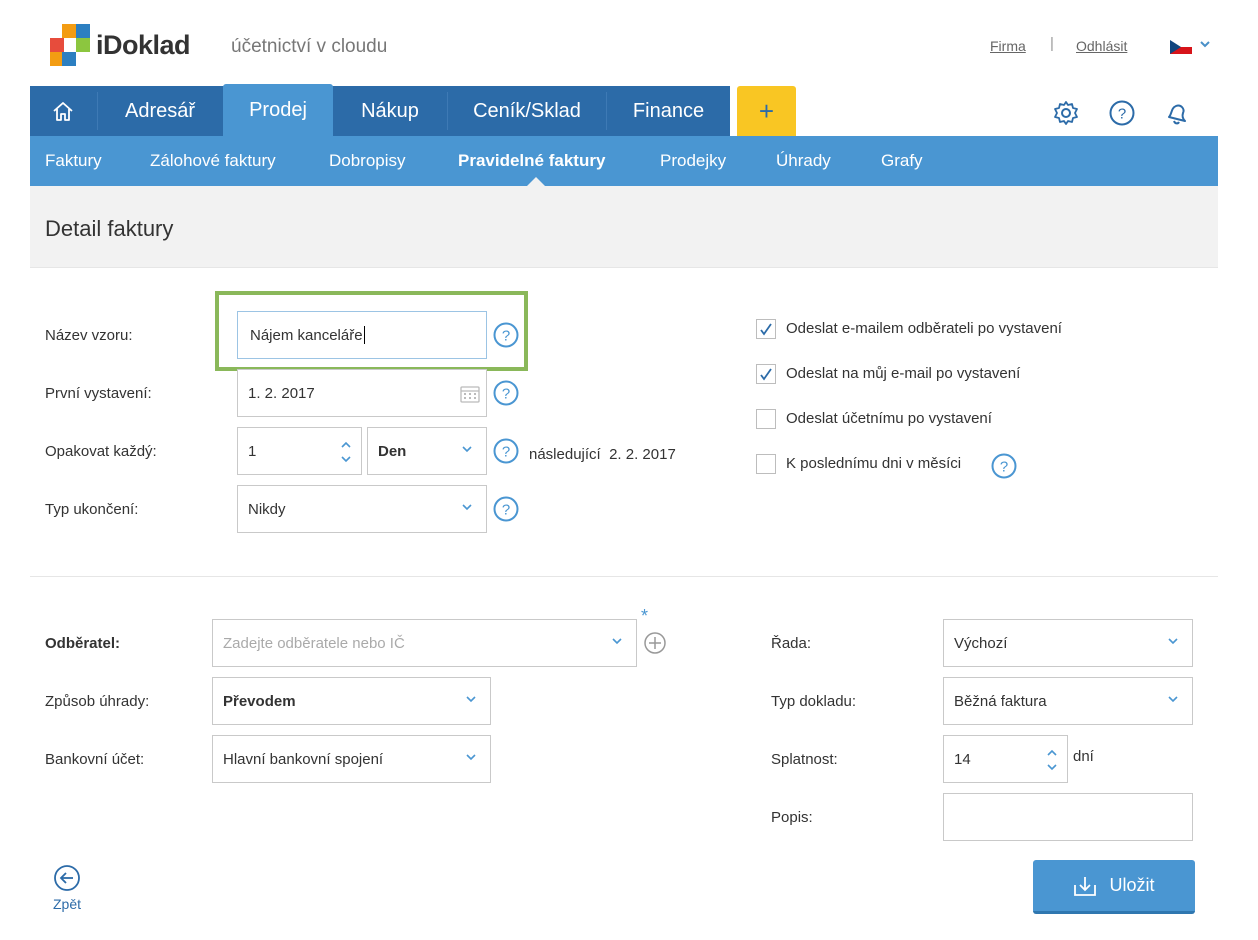  What do you see at coordinates (470, 394) in the screenshot?
I see `calendar-icon` at bounding box center [470, 394].